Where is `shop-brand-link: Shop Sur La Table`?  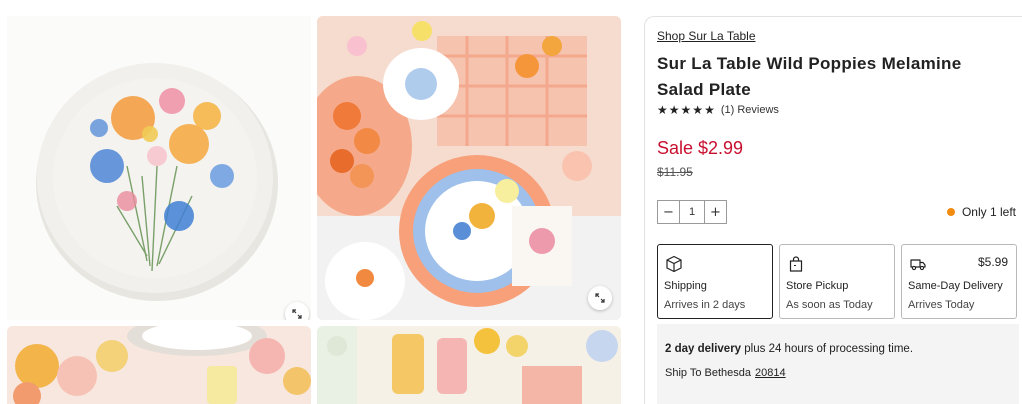
shop-brand-link: Shop Sur La Table is located at coordinates (706, 36).